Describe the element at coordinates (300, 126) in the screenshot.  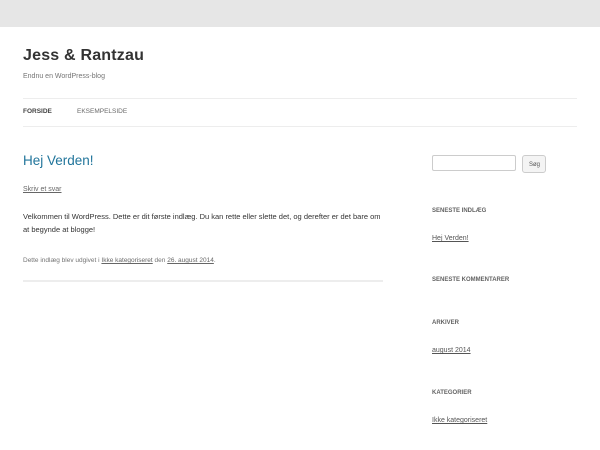
I see `nav-divider-bottom` at that location.